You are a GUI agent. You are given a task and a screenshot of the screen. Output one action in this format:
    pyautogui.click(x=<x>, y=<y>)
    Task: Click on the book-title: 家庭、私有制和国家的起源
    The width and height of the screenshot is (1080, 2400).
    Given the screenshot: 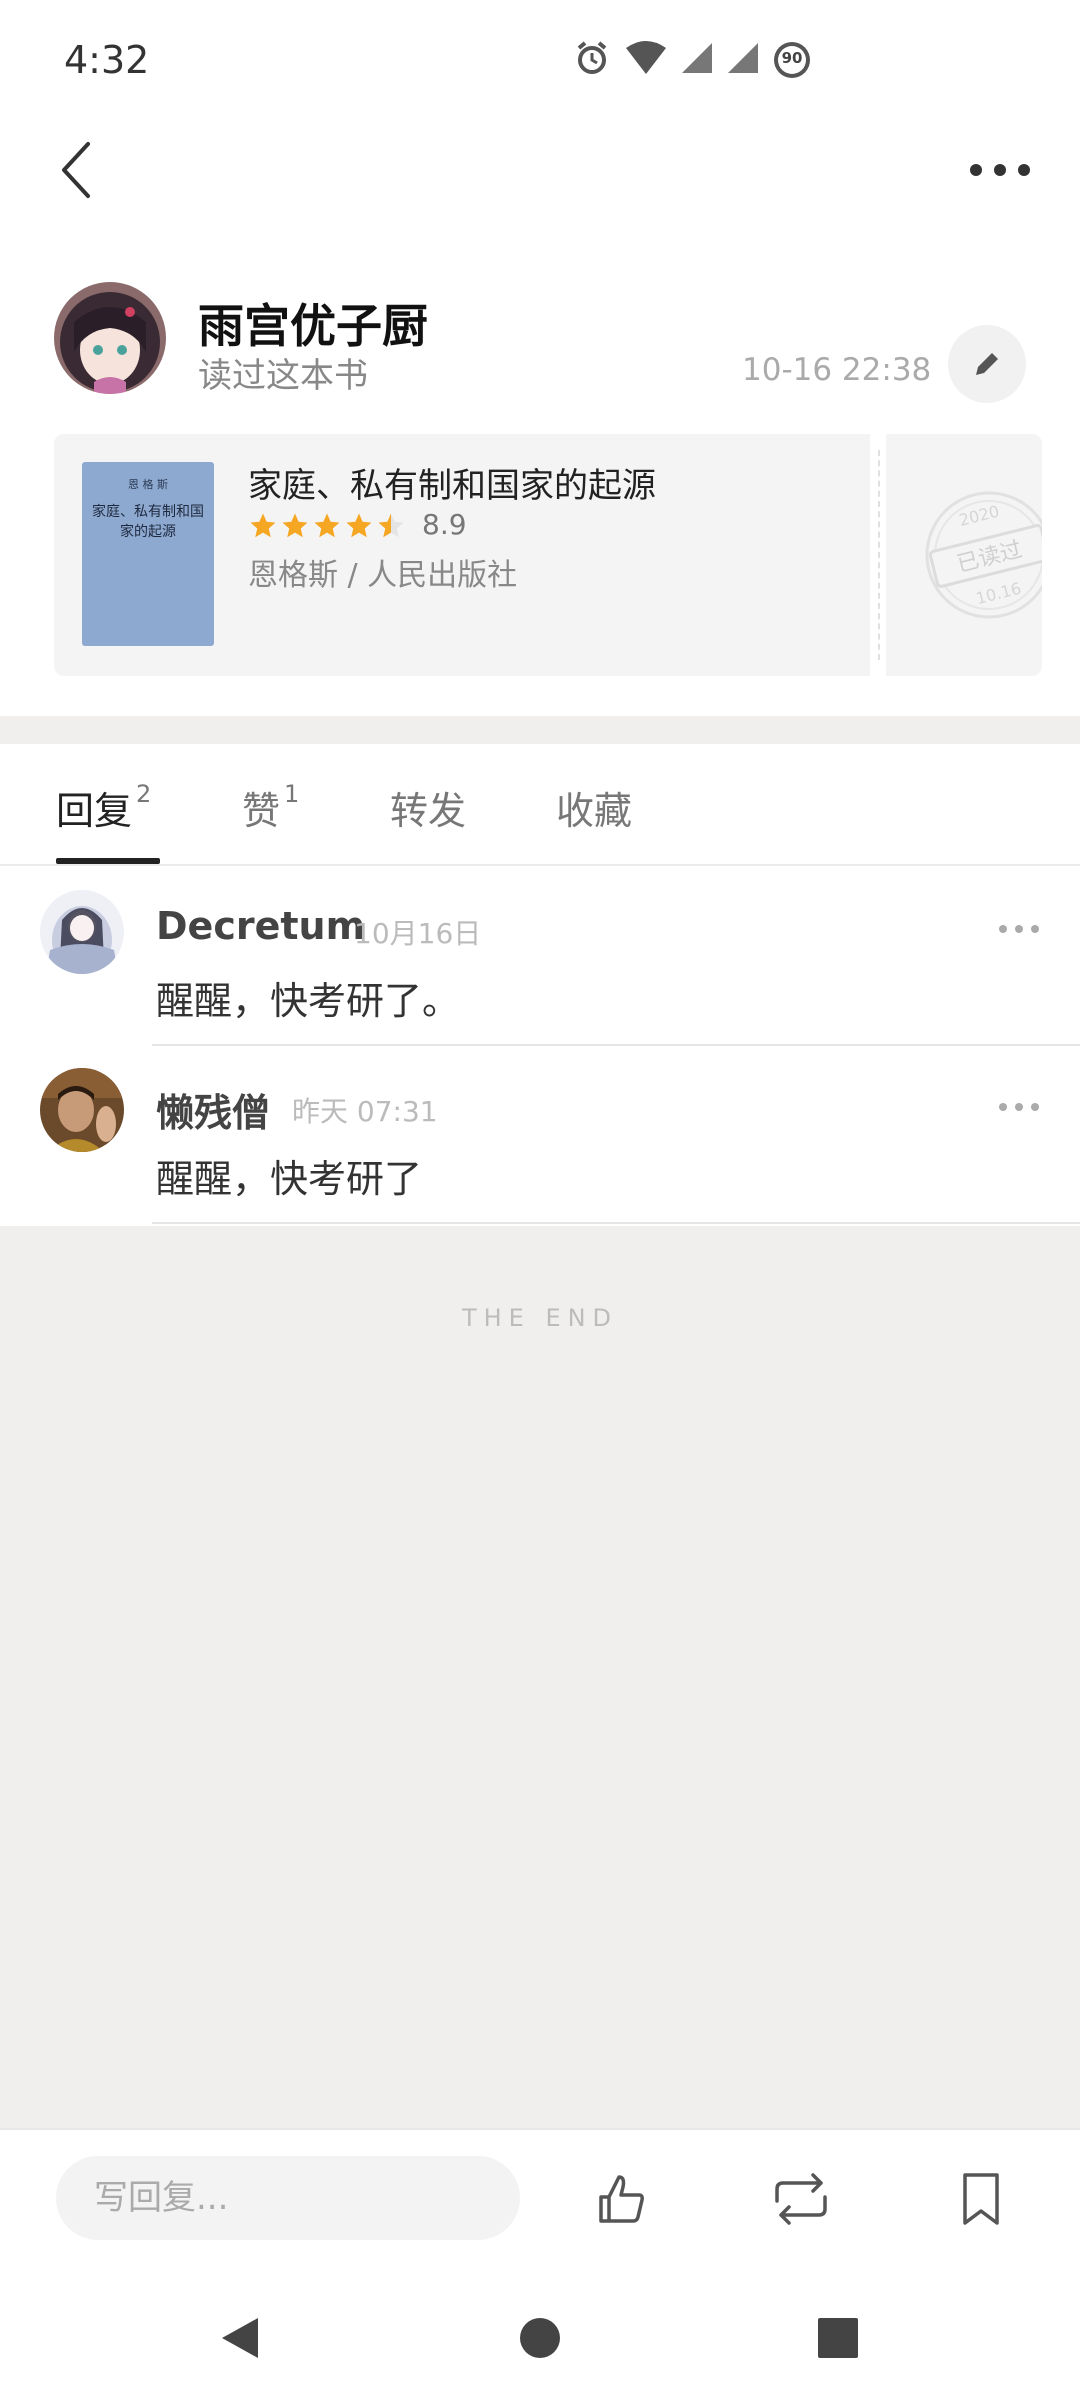 What is the action you would take?
    pyautogui.click(x=452, y=486)
    